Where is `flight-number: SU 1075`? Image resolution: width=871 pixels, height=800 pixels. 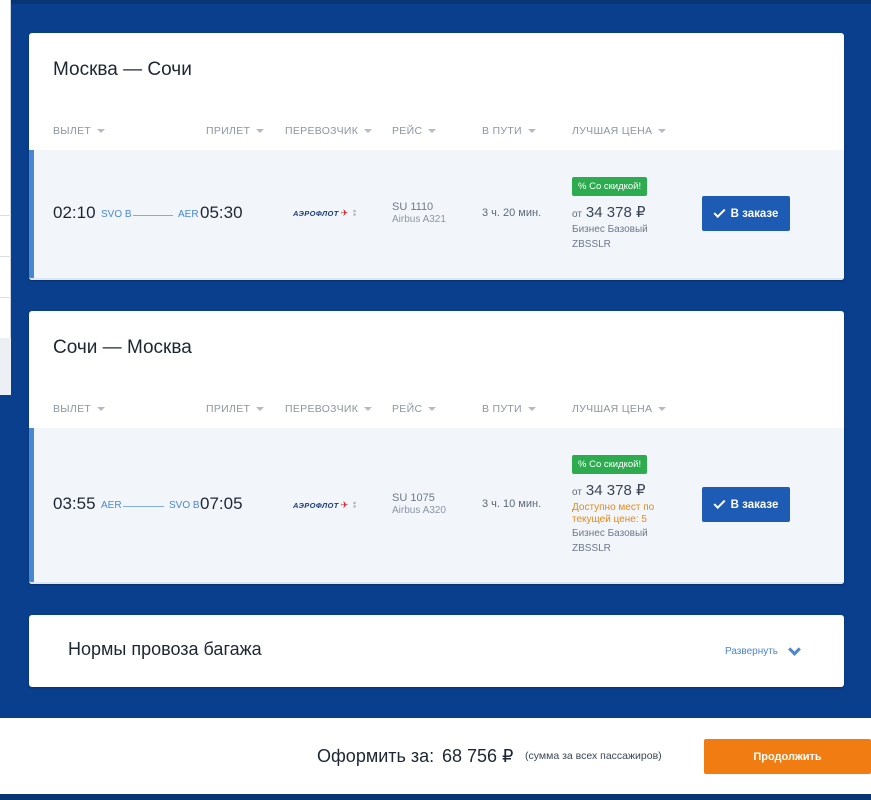 flight-number: SU 1075 is located at coordinates (413, 498).